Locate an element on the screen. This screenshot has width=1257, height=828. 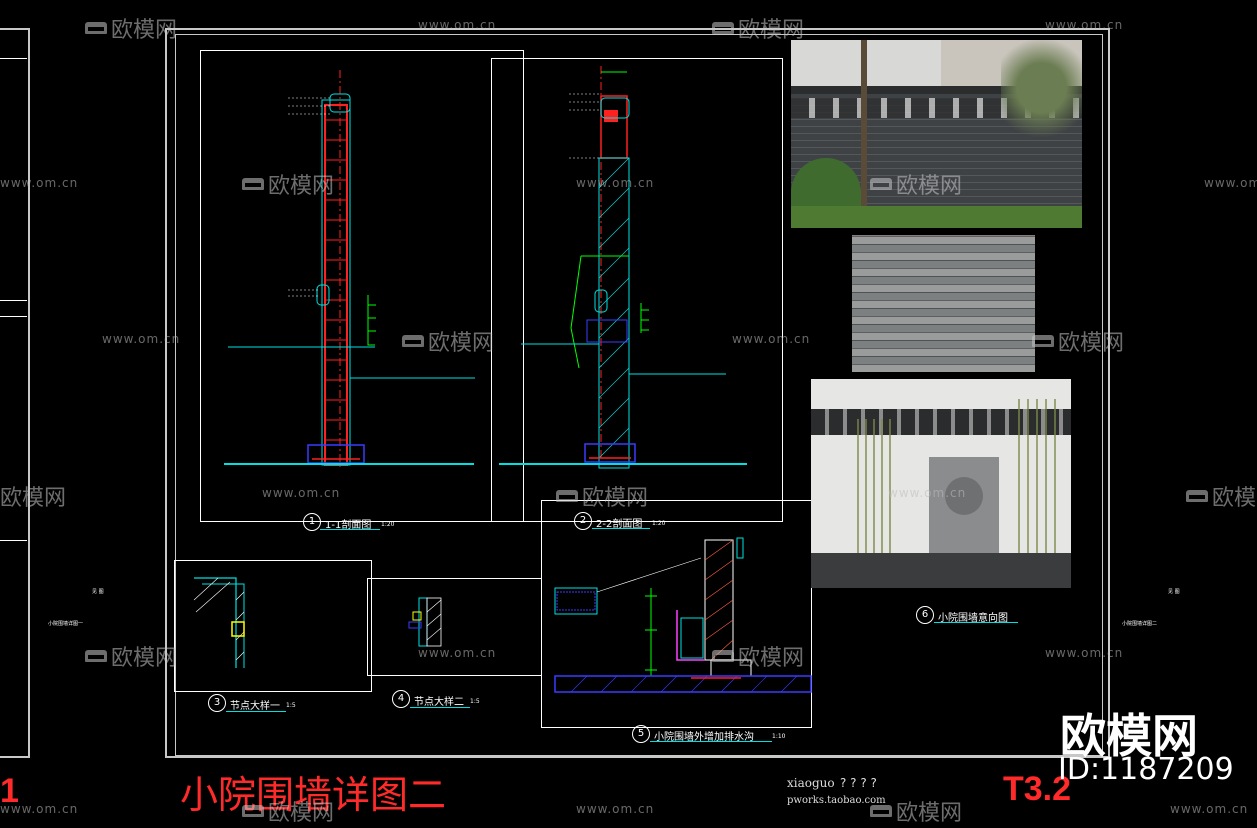
side-note-right-top: 见 图 is located at coordinates (1174, 592).